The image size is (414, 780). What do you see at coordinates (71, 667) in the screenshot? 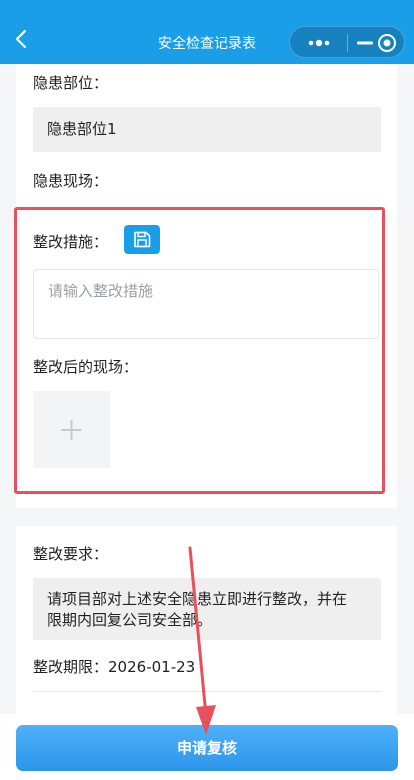
I see `deadline-label: 整改期限：` at bounding box center [71, 667].